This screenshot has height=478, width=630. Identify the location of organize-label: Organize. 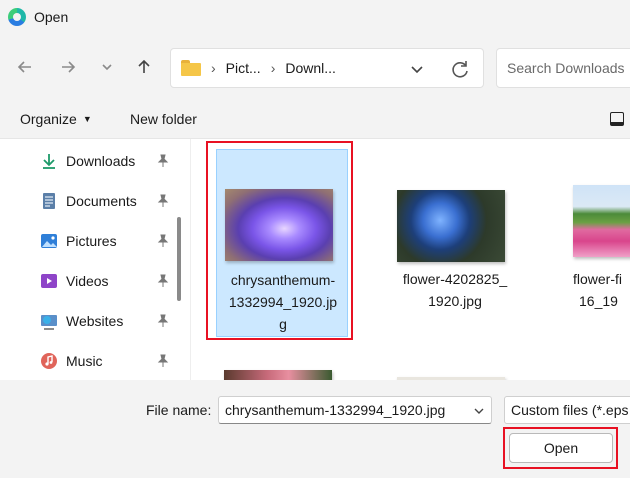
(48, 119).